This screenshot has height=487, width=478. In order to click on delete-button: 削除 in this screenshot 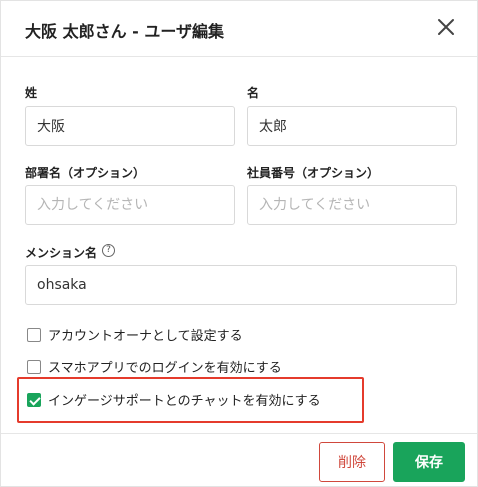, I will do `click(352, 462)`.